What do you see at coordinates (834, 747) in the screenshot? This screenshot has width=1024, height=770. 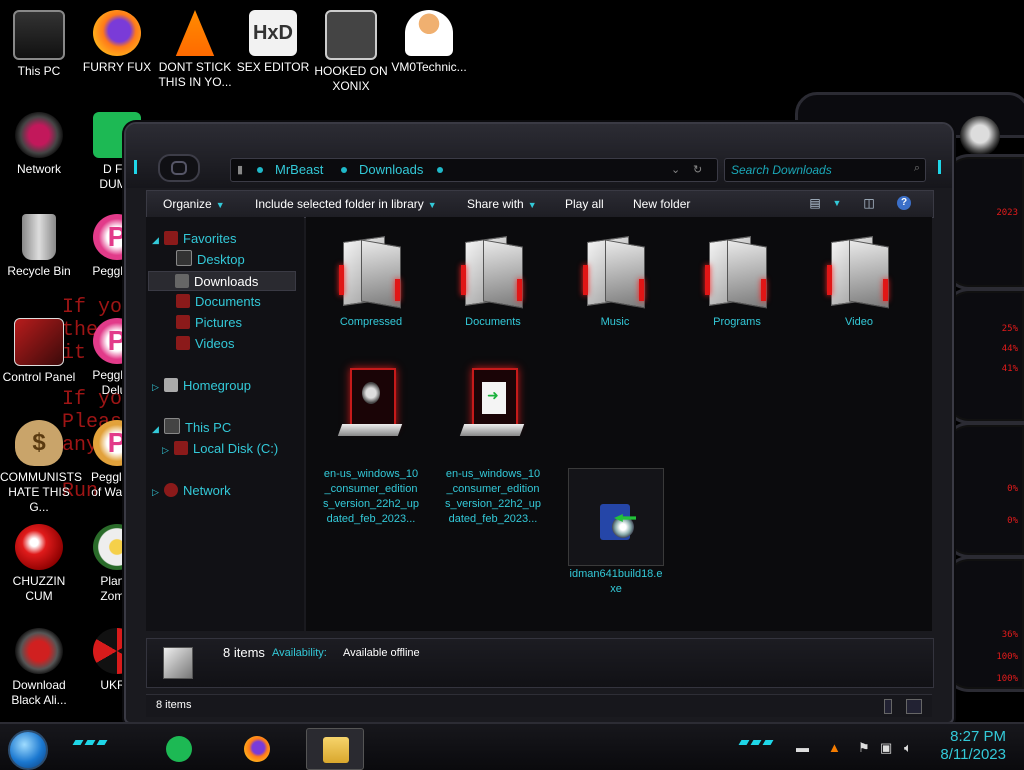 I see `app-tray-icon: ▲` at bounding box center [834, 747].